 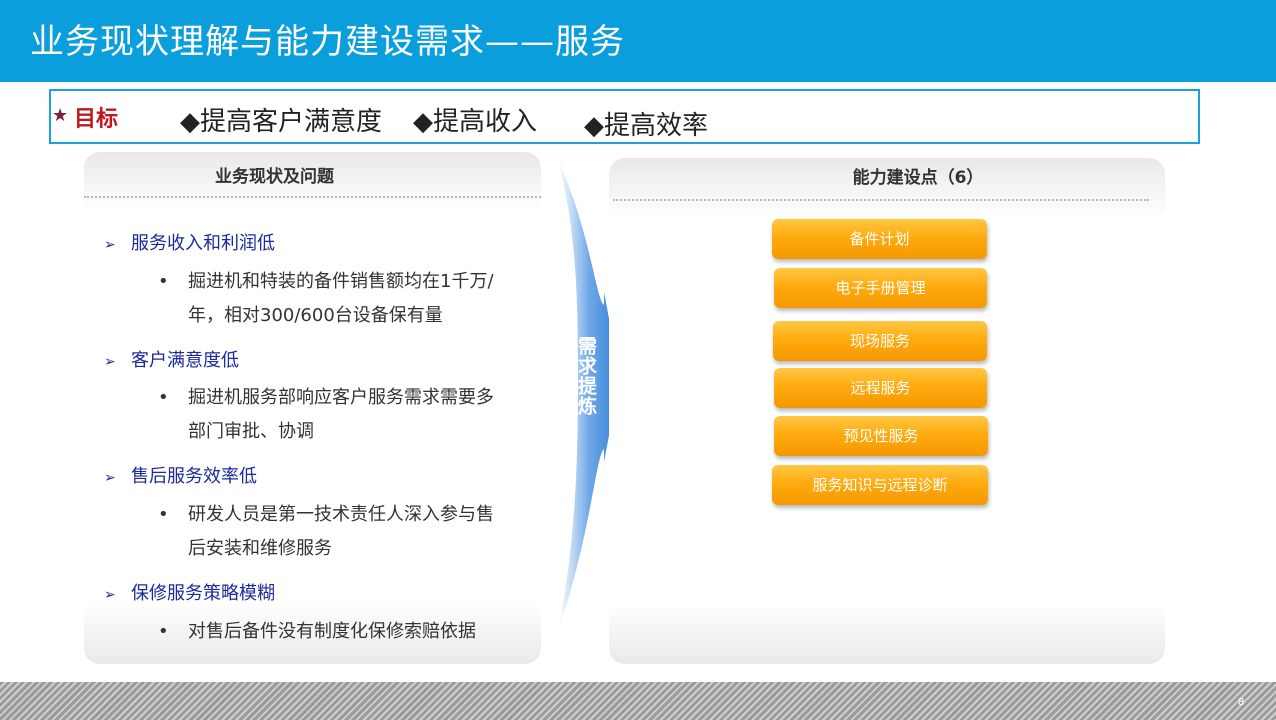 I want to click on slide-title: 业务现状理解与能力建设需求——服务, so click(x=327, y=42).